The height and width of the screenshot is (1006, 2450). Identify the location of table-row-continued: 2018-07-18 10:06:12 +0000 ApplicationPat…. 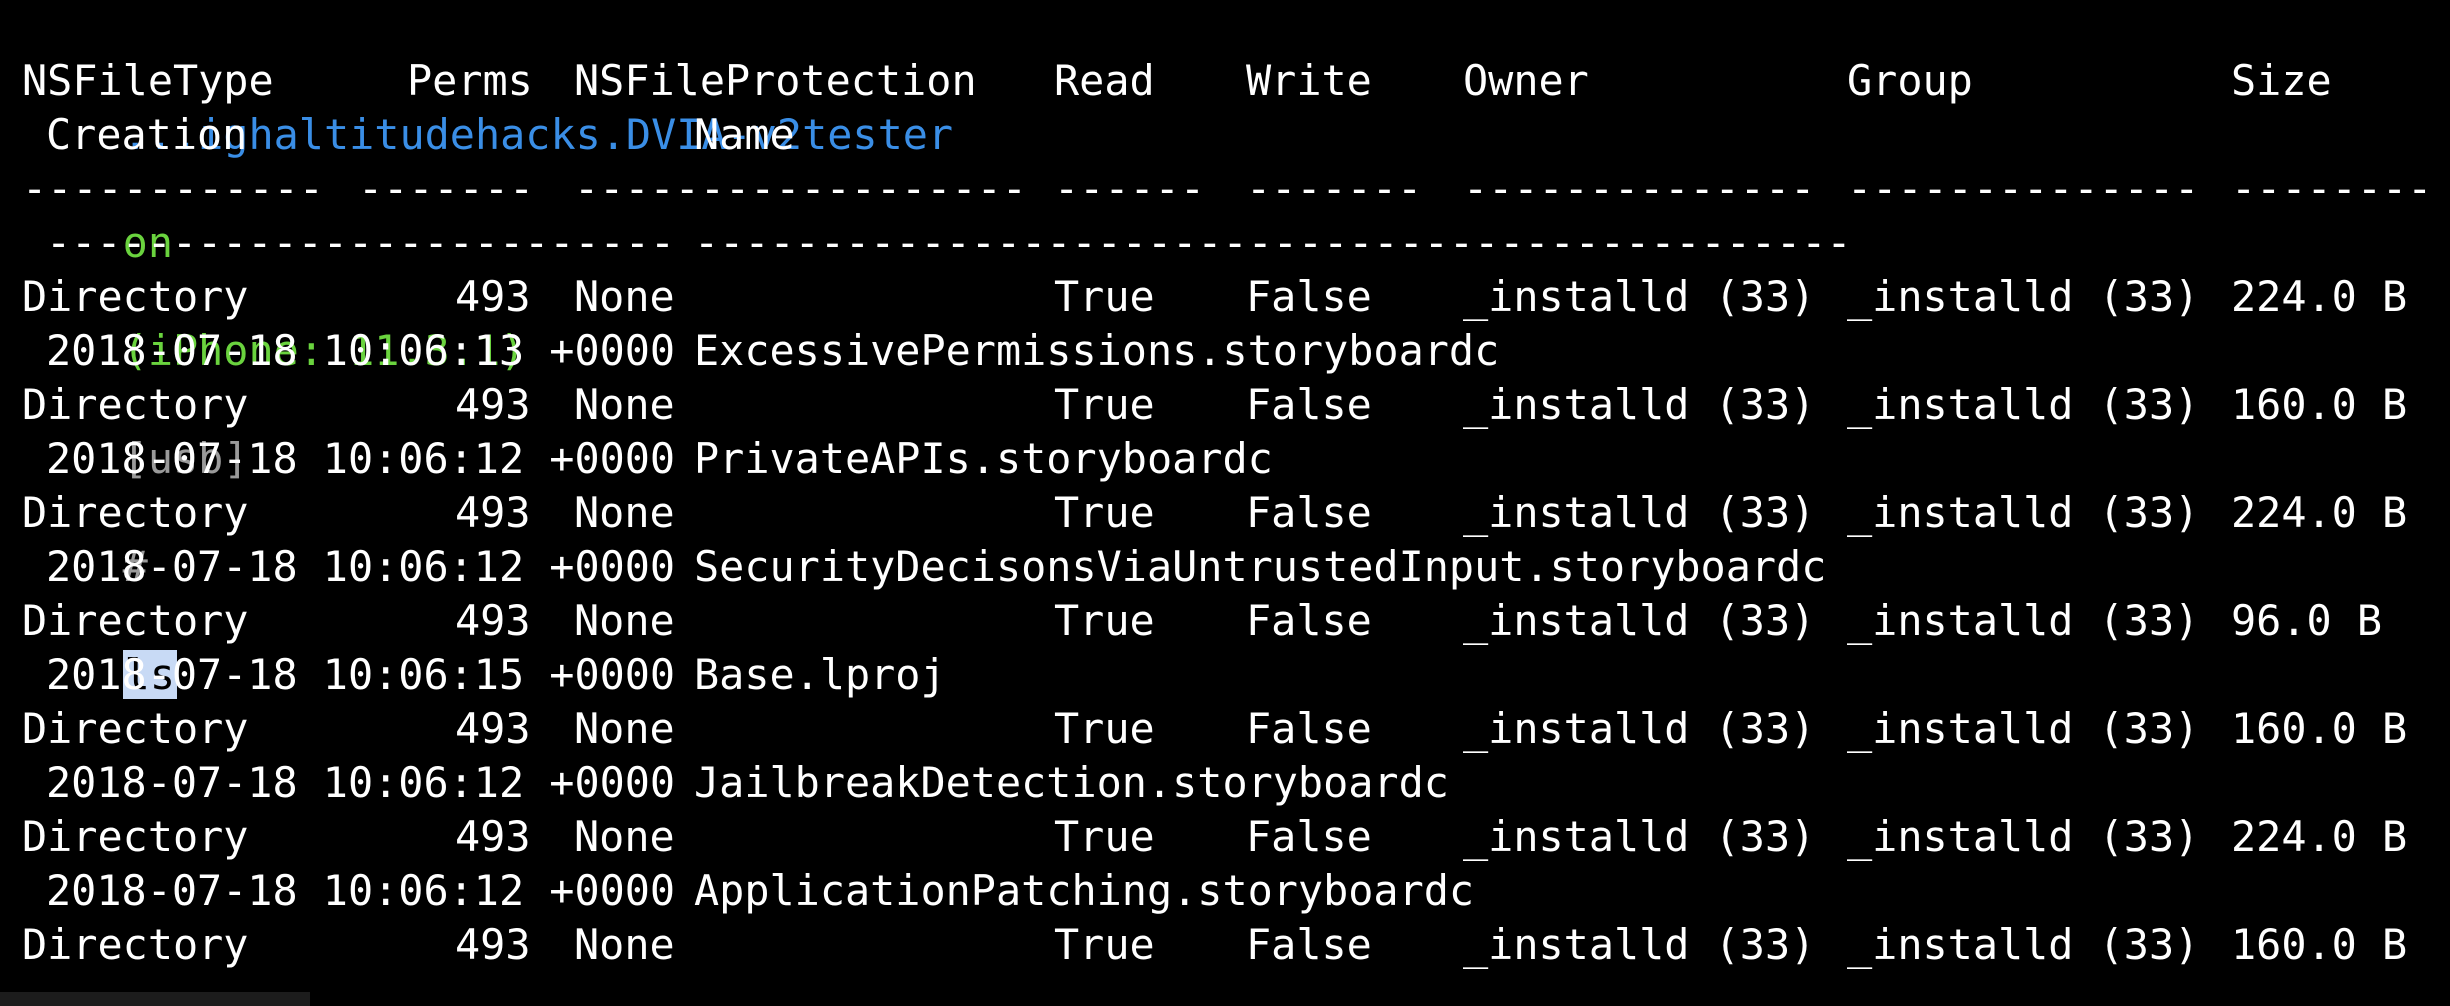
(1225, 891).